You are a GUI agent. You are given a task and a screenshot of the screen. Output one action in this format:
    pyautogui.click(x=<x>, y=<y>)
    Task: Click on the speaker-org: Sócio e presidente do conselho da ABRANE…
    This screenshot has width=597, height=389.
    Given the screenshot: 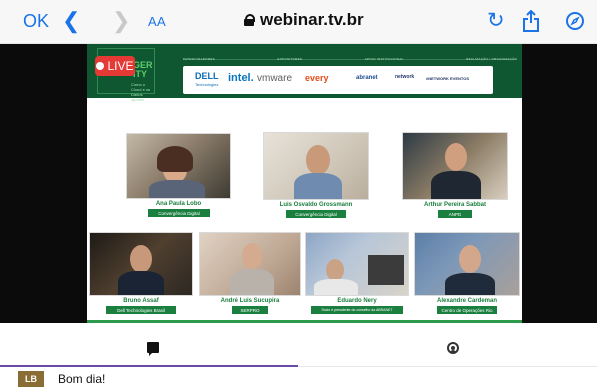 What is the action you would take?
    pyautogui.click(x=357, y=310)
    